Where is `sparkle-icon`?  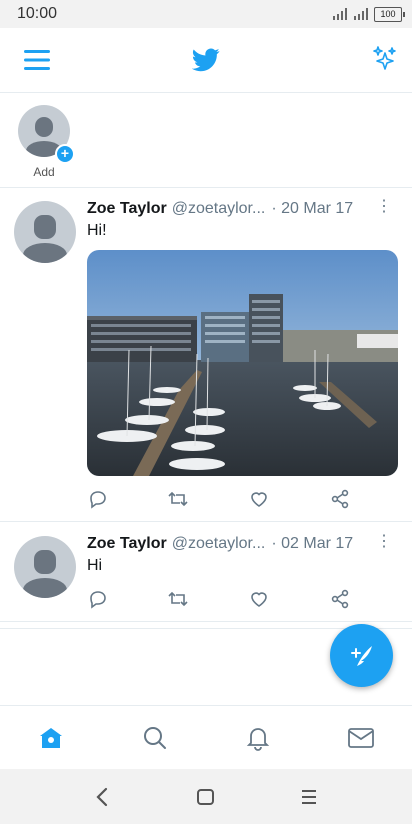 sparkle-icon is located at coordinates (385, 59).